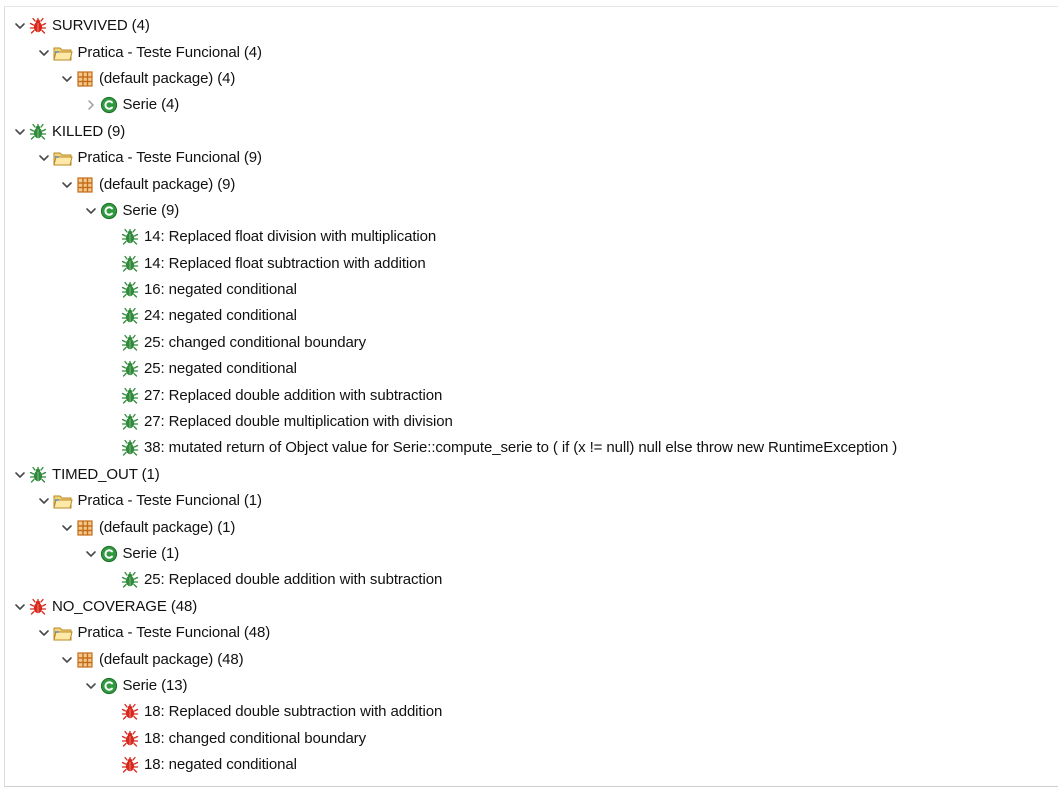 The height and width of the screenshot is (788, 1060). Describe the element at coordinates (151, 553) in the screenshot. I see `tree-node-label: Serie (1)` at that location.